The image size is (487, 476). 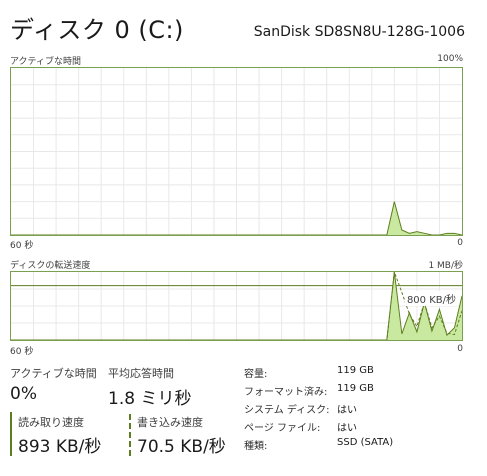 What do you see at coordinates (460, 243) in the screenshot?
I see `activity-graph-zero: 0` at bounding box center [460, 243].